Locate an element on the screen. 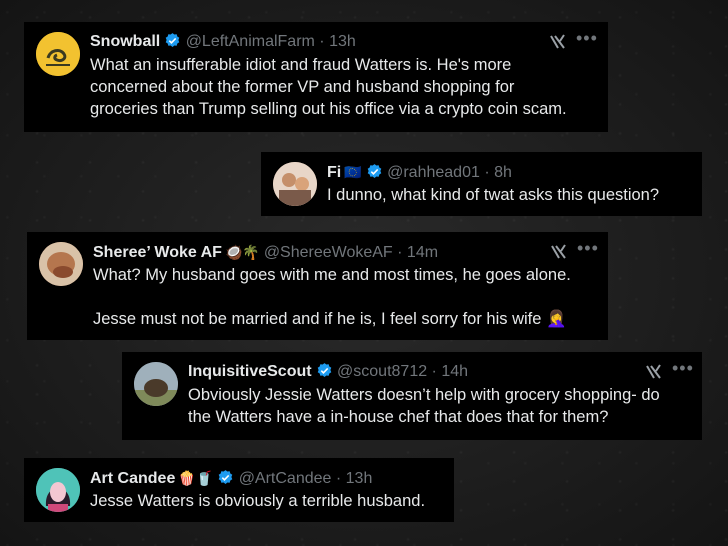 Image resolution: width=728 pixels, height=546 pixels. user-handle: @ShereeWokeAF is located at coordinates (328, 252).